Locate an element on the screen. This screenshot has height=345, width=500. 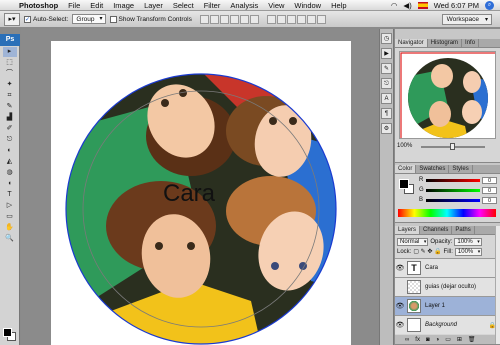
red-value-field: 0 is located at coordinates (489, 180).